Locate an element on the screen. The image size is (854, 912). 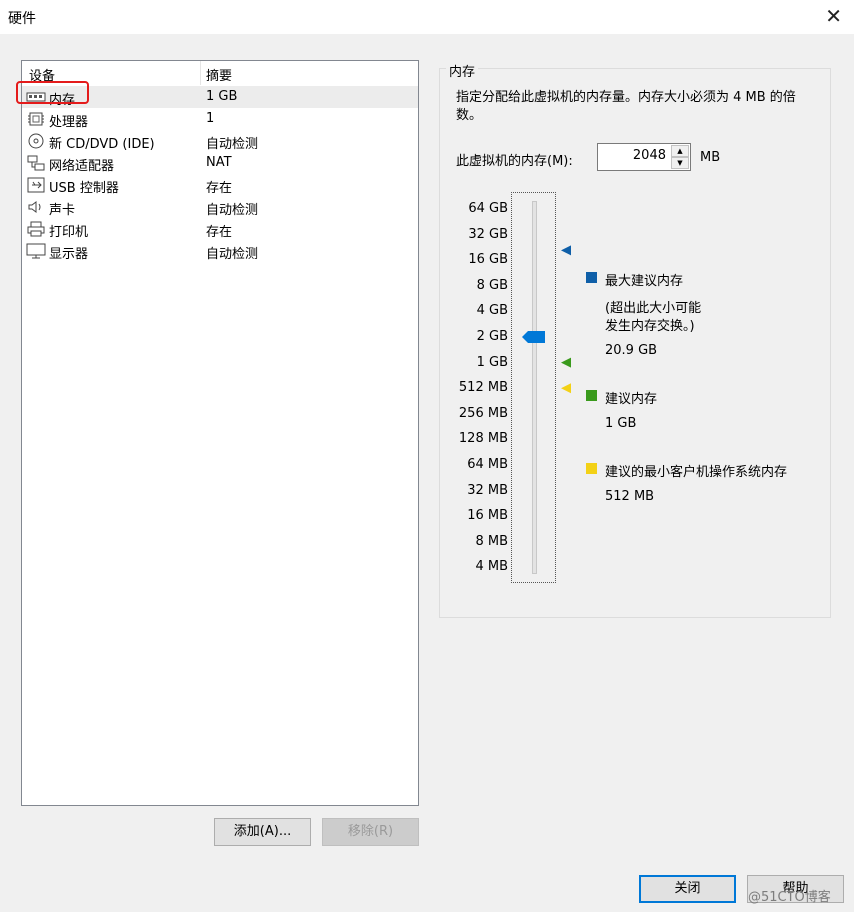
column-divider is located at coordinates (200, 73).